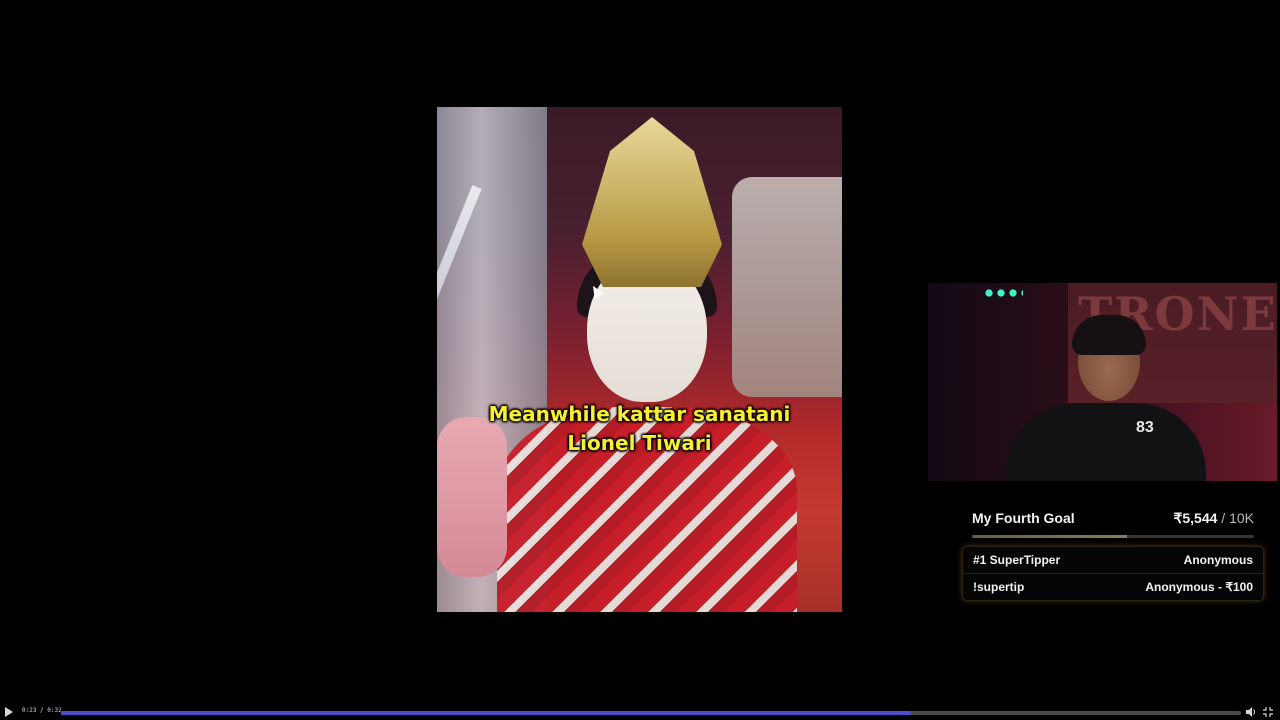  What do you see at coordinates (42, 710) in the screenshot?
I see `time-display: 0:23 / 0:32` at bounding box center [42, 710].